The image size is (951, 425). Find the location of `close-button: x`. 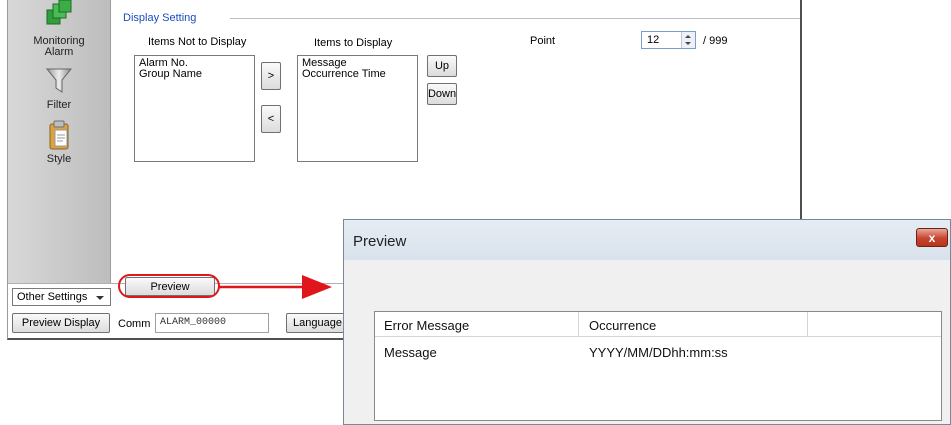

close-button: x is located at coordinates (932, 237).